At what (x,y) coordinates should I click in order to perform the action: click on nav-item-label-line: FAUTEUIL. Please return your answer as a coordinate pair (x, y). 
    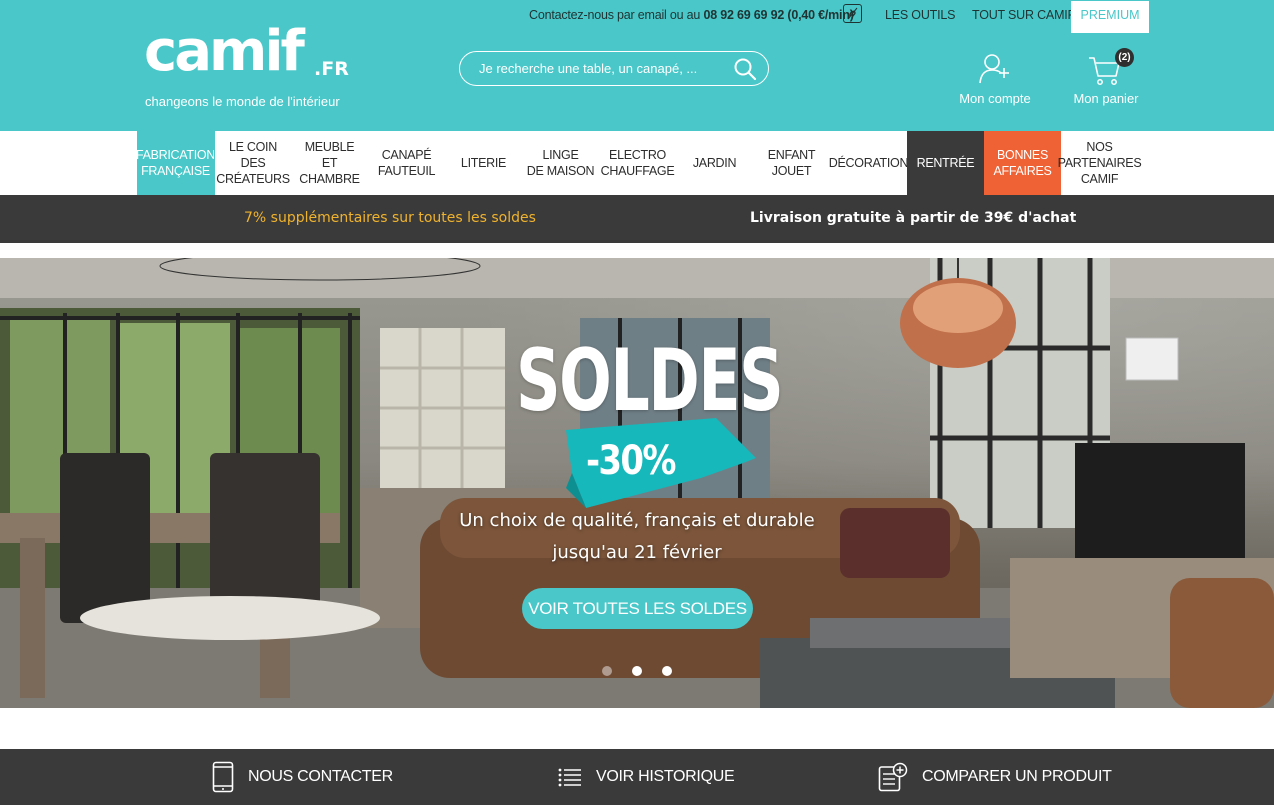
    Looking at the image, I should click on (406, 171).